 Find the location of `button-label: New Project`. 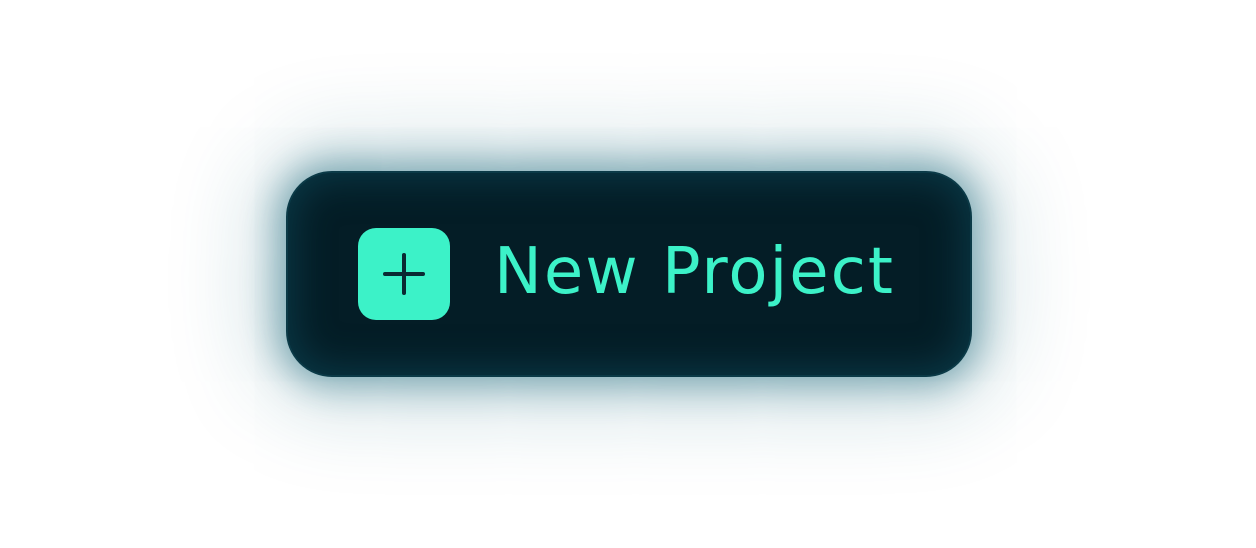

button-label: New Project is located at coordinates (694, 272).